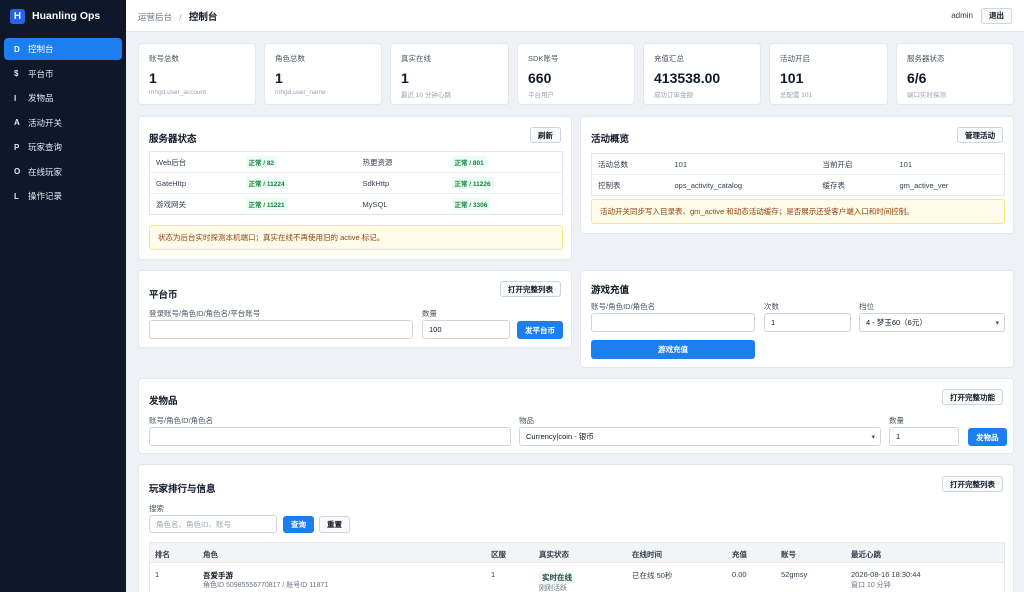 Image resolution: width=1024 pixels, height=592 pixels. Describe the element at coordinates (886, 574) in the screenshot. I see `heartbeat-cell: 2026-08-16 18:30:44` at that location.